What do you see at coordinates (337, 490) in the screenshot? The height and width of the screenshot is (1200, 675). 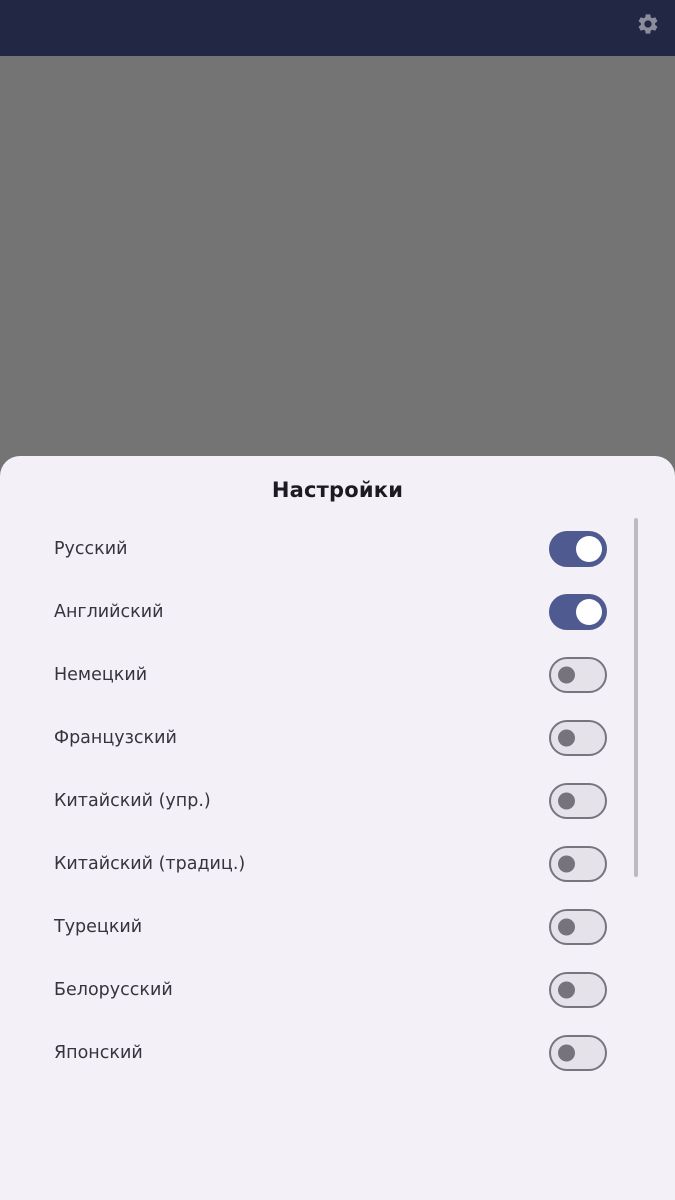 I see `sheet-title: Настройки` at bounding box center [337, 490].